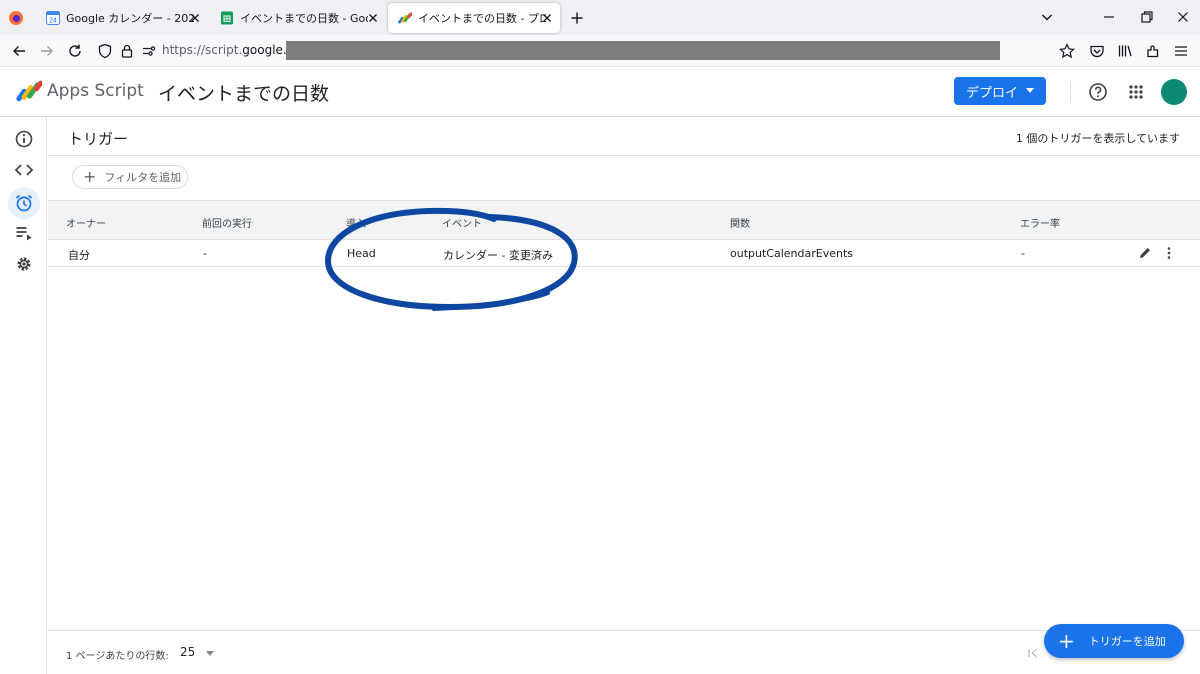 The width and height of the screenshot is (1200, 674). Describe the element at coordinates (205, 253) in the screenshot. I see `cell-last-run: -` at that location.